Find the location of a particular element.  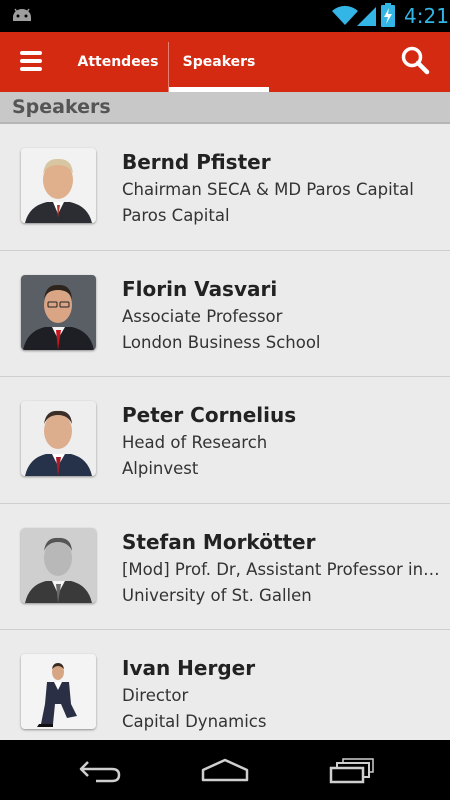

tab-attendees: Attendees is located at coordinates (118, 62).